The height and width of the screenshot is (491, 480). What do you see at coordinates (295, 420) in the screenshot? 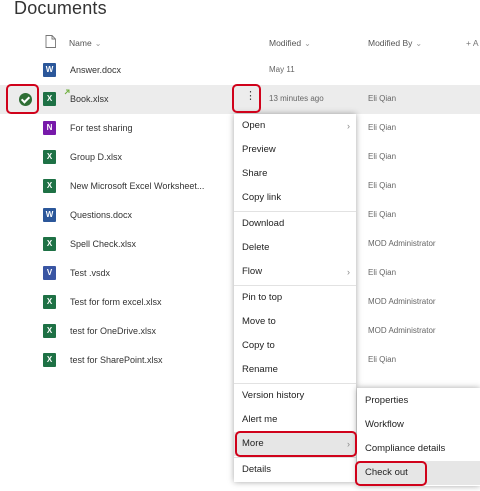
I see `menu-item-alert-me: Alert me` at bounding box center [295, 420].